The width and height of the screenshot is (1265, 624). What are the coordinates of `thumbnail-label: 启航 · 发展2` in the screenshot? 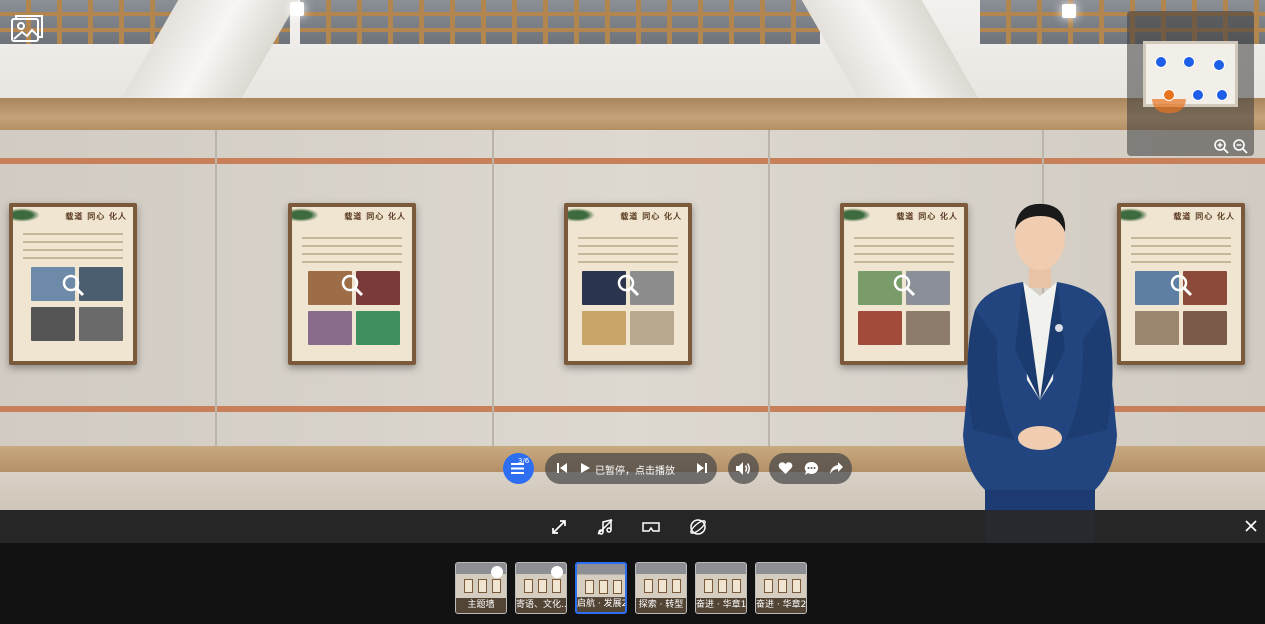 It's located at (601, 604).